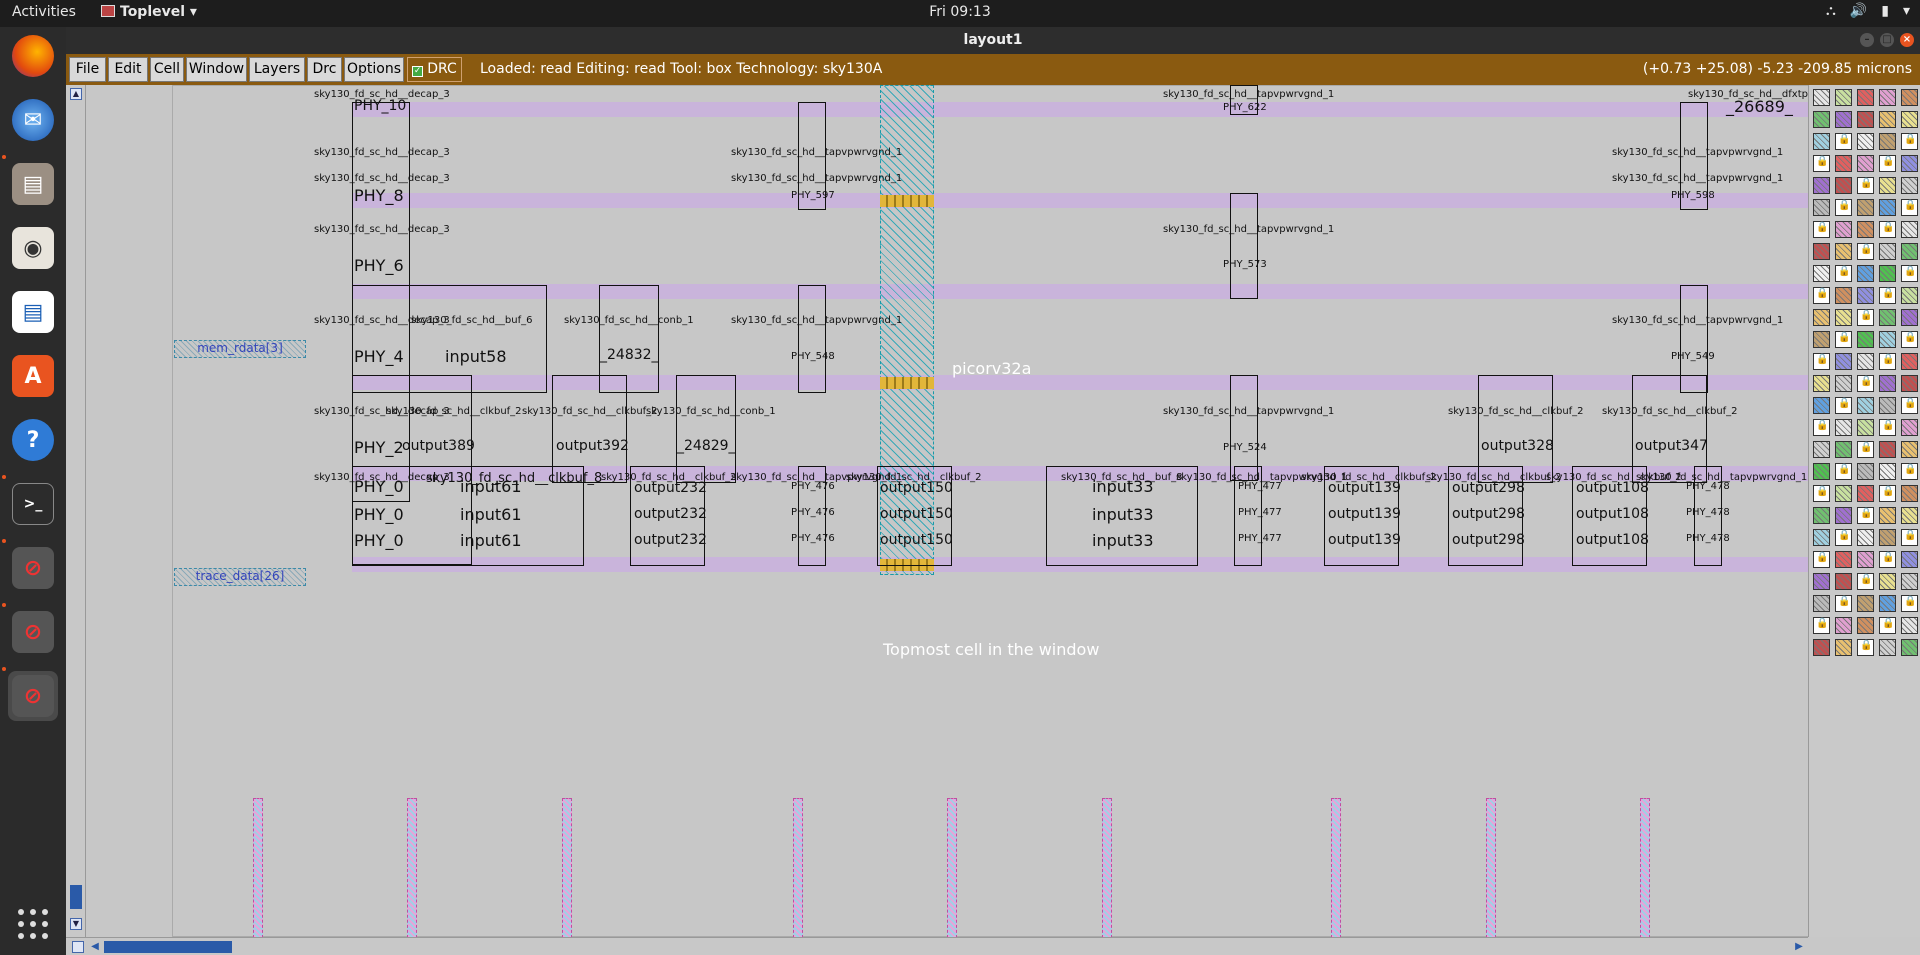 The image size is (1920, 955). What do you see at coordinates (240, 577) in the screenshot?
I see `pin-trace-data: trace_data[26]` at bounding box center [240, 577].